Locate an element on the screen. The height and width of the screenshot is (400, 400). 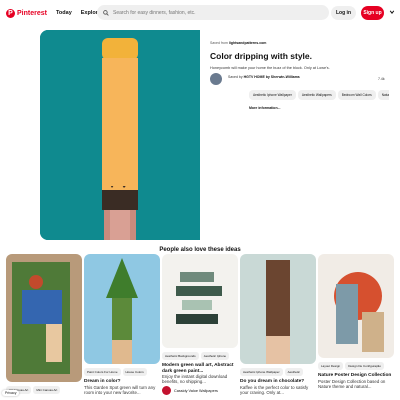
signup-button: Sign up is located at coordinates (372, 13).